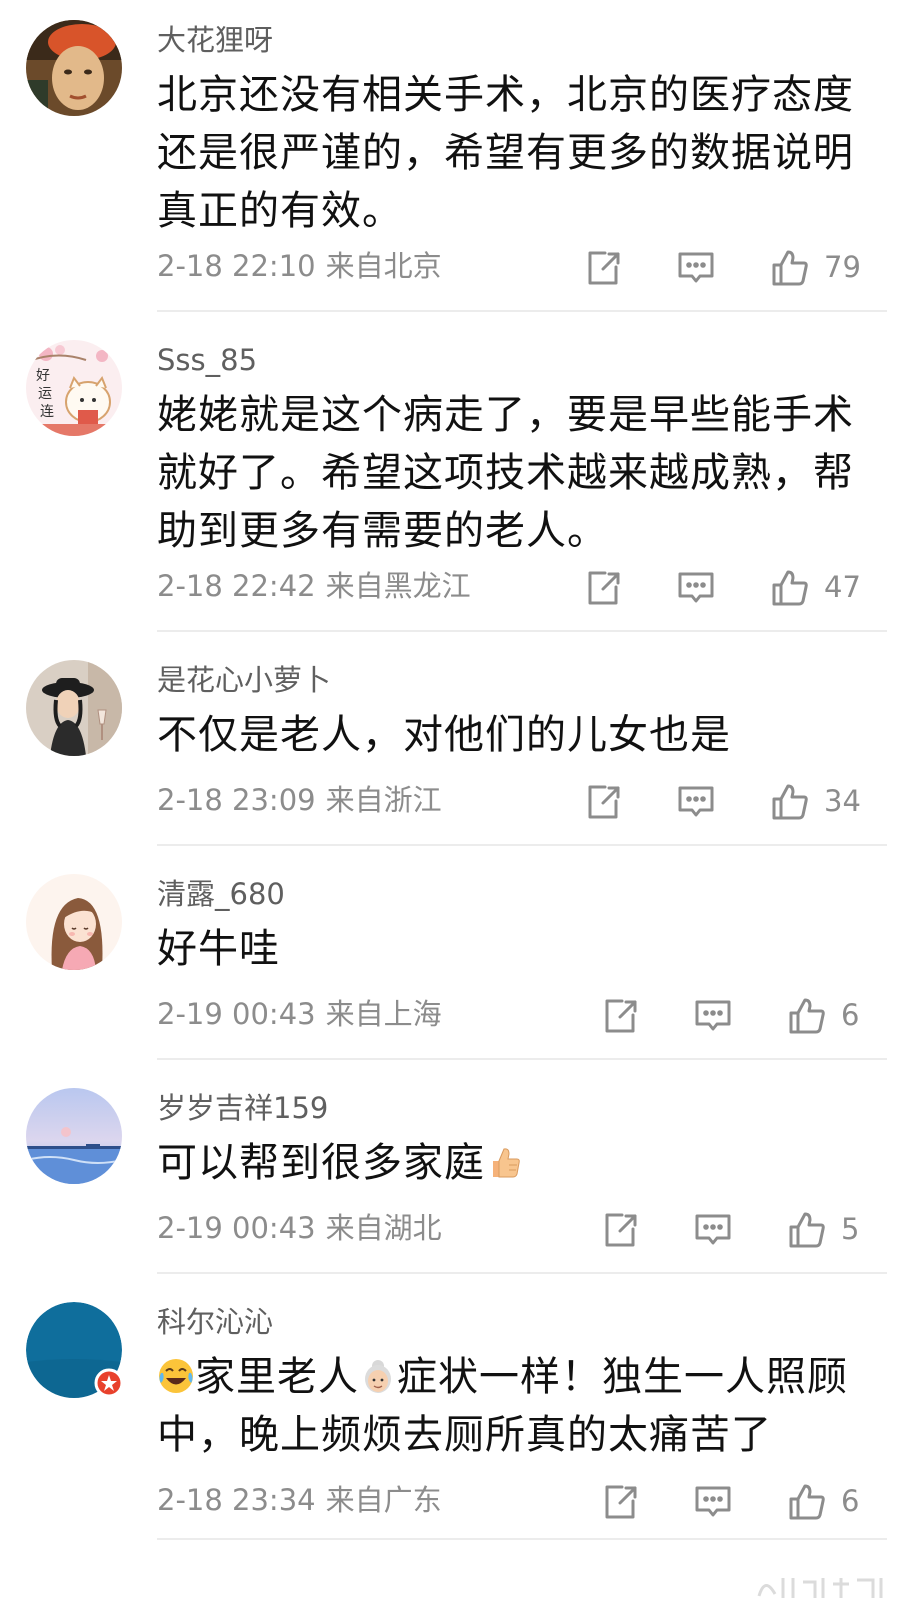 The width and height of the screenshot is (907, 1606). I want to click on username: 大花狸呀, so click(215, 40).